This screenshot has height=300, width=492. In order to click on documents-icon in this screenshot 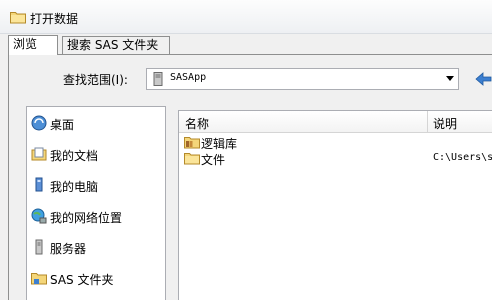, I will do `click(39, 154)`.